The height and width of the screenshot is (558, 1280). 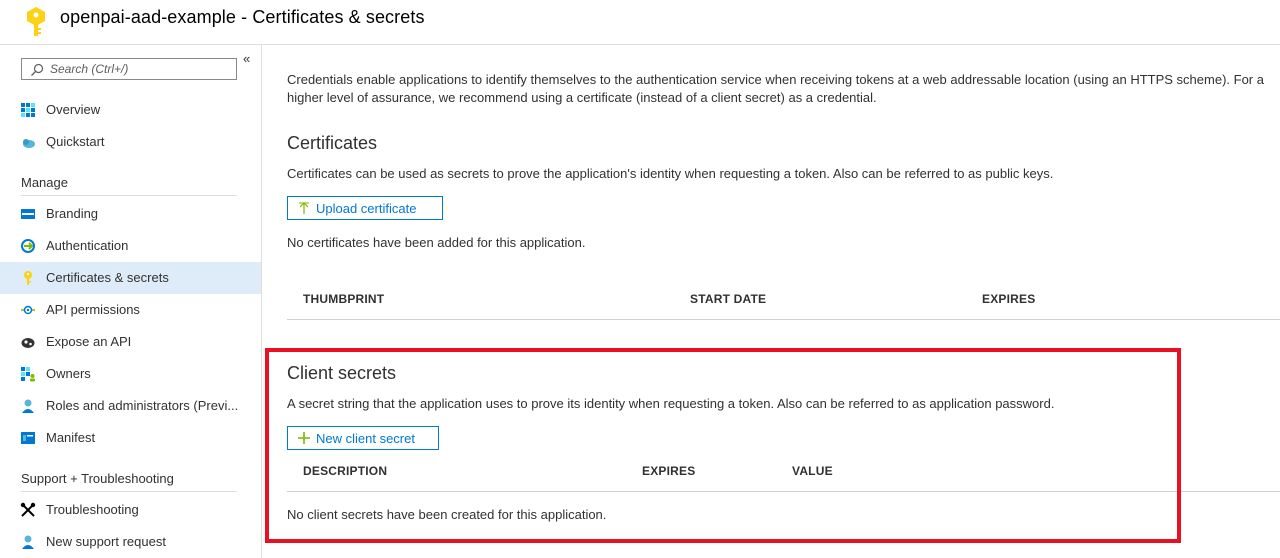 I want to click on sidebar-item-branding: Branding, so click(x=130, y=214).